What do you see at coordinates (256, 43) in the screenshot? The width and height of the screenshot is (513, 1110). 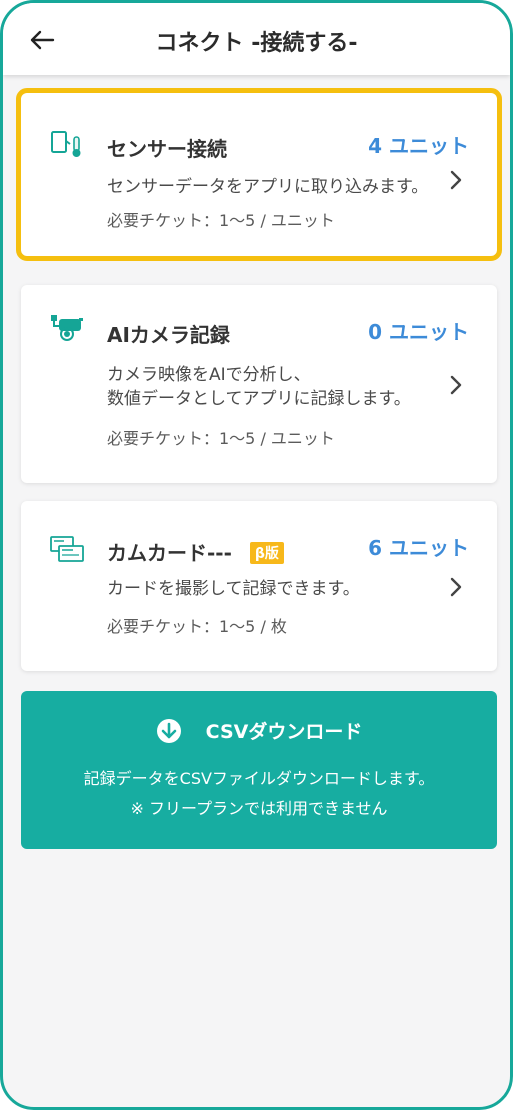 I see `page-title: コネクト -接続する-` at bounding box center [256, 43].